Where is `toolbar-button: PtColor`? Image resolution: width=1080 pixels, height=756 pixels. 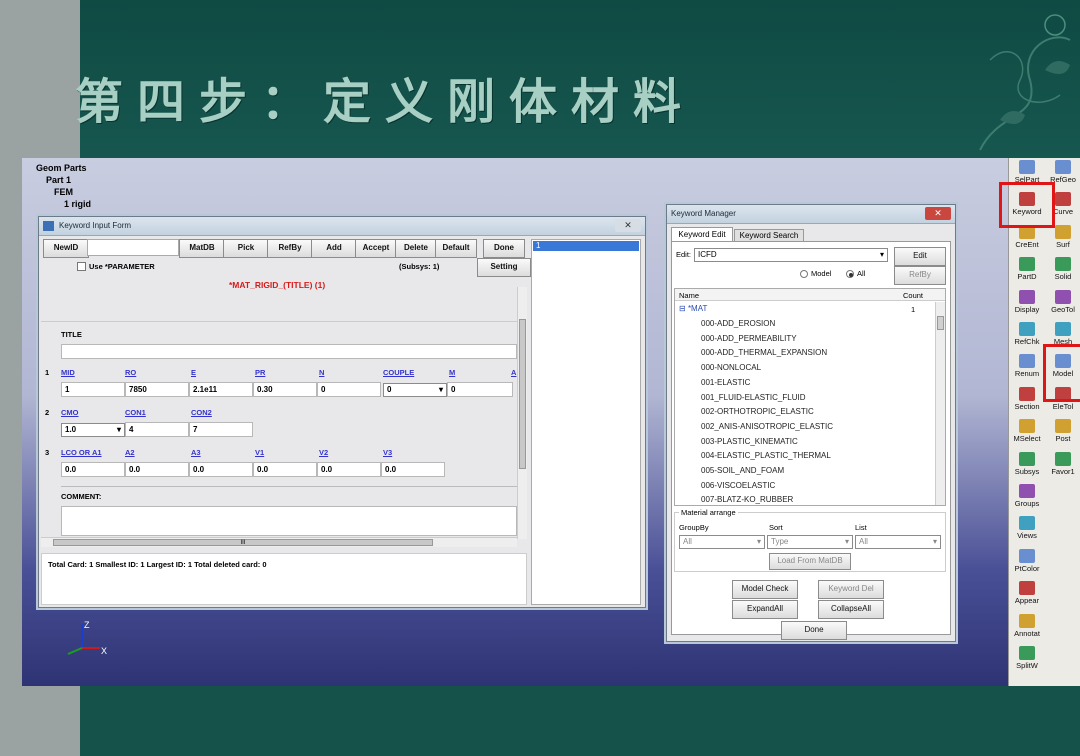 toolbar-button: PtColor is located at coordinates (1027, 560).